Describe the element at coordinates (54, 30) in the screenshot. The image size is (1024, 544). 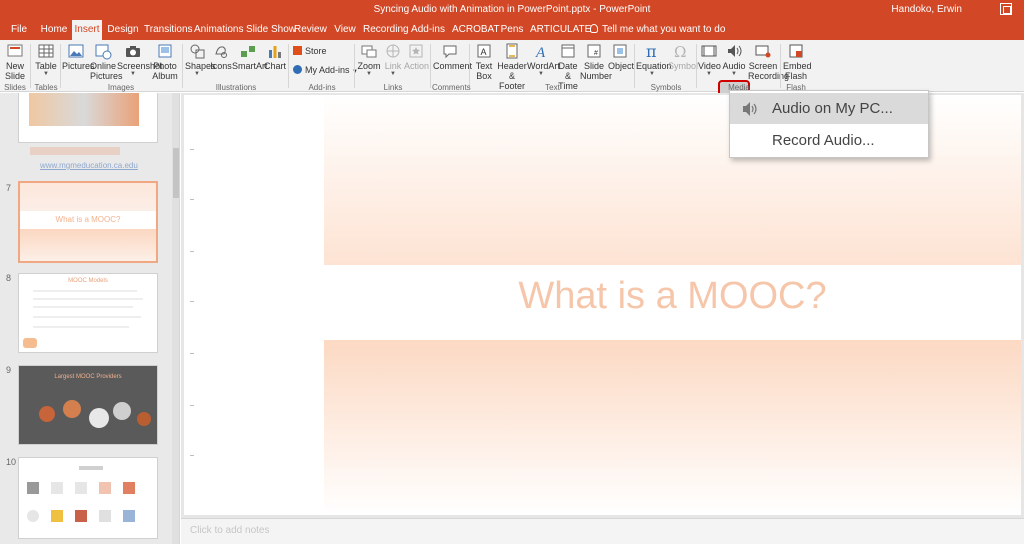
I see `tab-home: Home` at that location.